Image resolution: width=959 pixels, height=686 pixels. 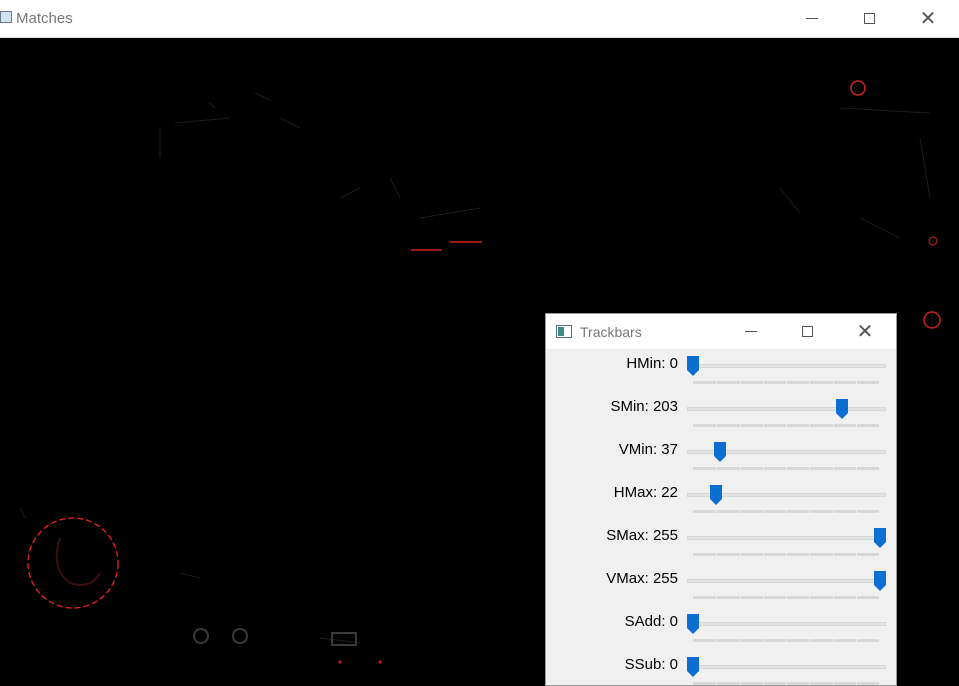 I want to click on trackbar-label: VMin: 37, so click(x=648, y=449).